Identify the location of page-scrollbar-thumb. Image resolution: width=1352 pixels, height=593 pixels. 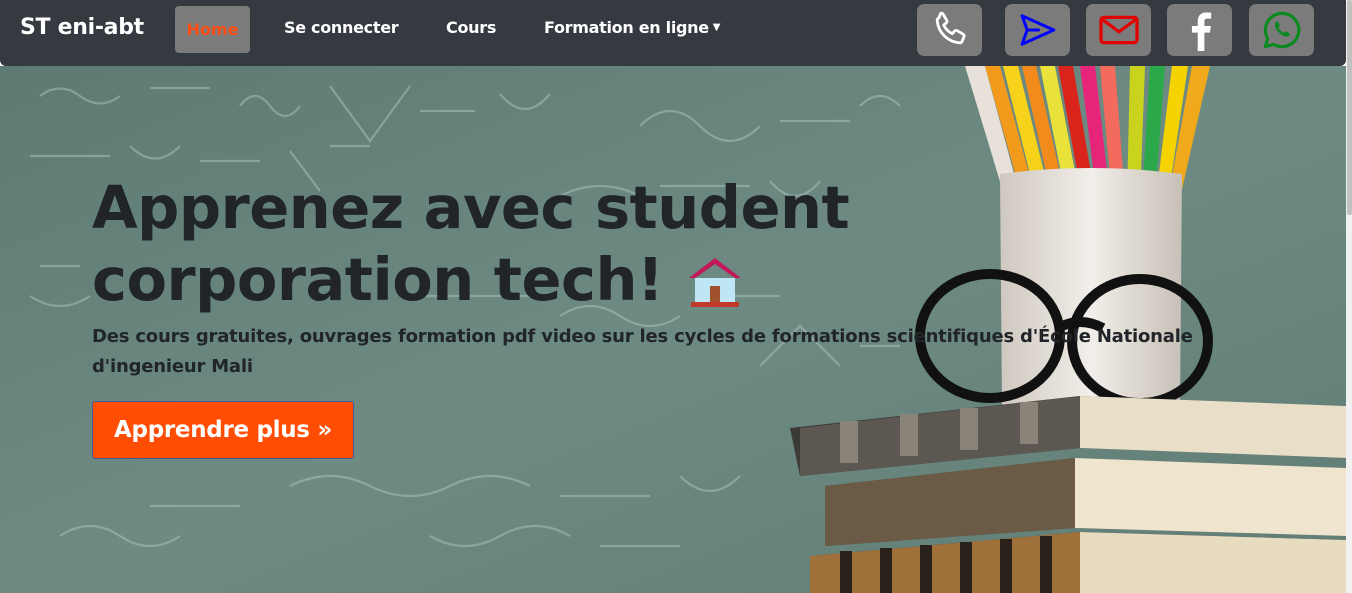
(1349, 107).